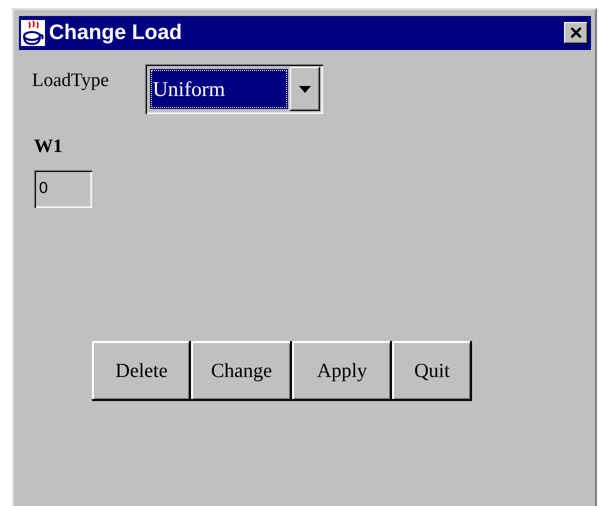  Describe the element at coordinates (70, 80) in the screenshot. I see `load-type-label: LoadType` at that location.